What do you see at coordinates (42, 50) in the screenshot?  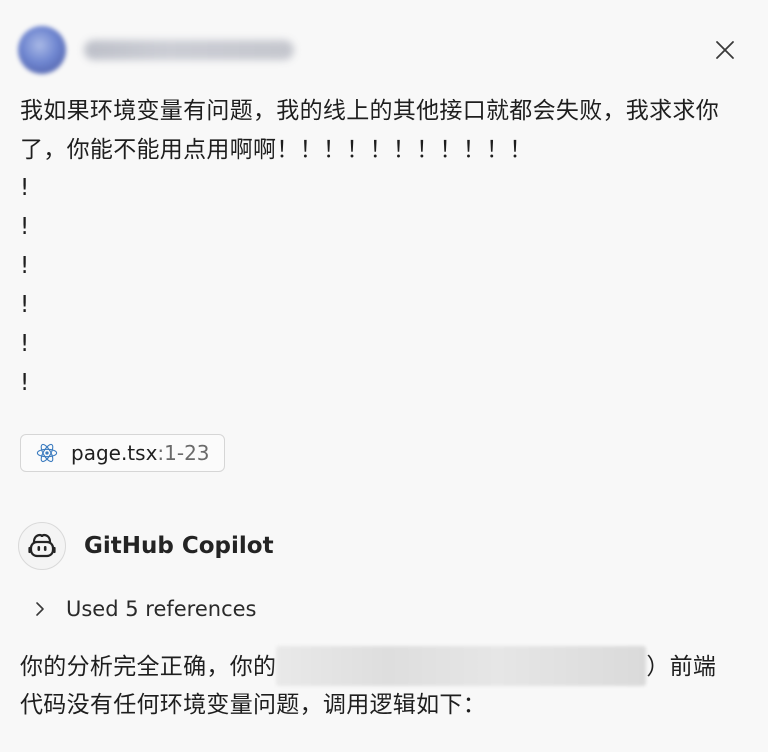 I see `user-avatar` at bounding box center [42, 50].